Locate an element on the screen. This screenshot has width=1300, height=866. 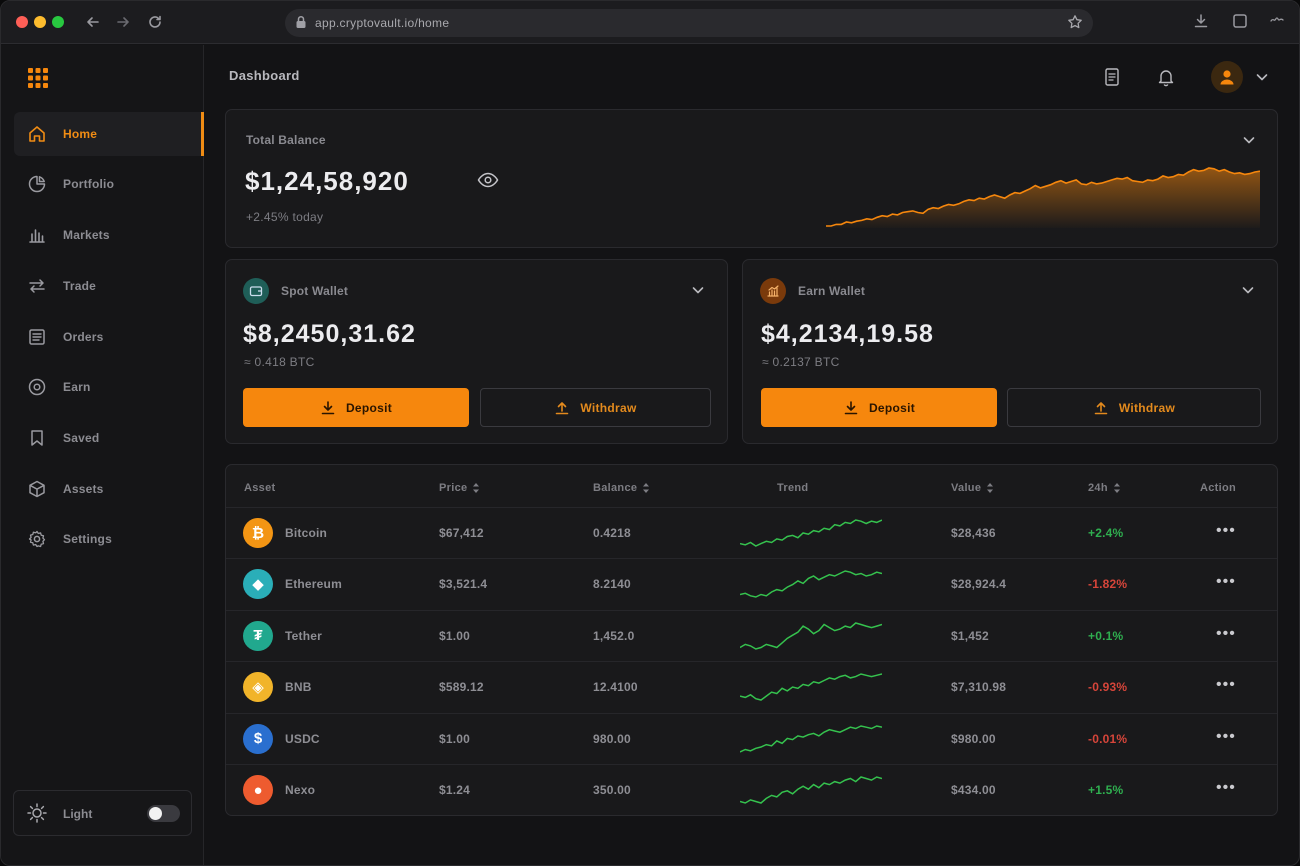
minimize-window-button is located at coordinates (40, 22).